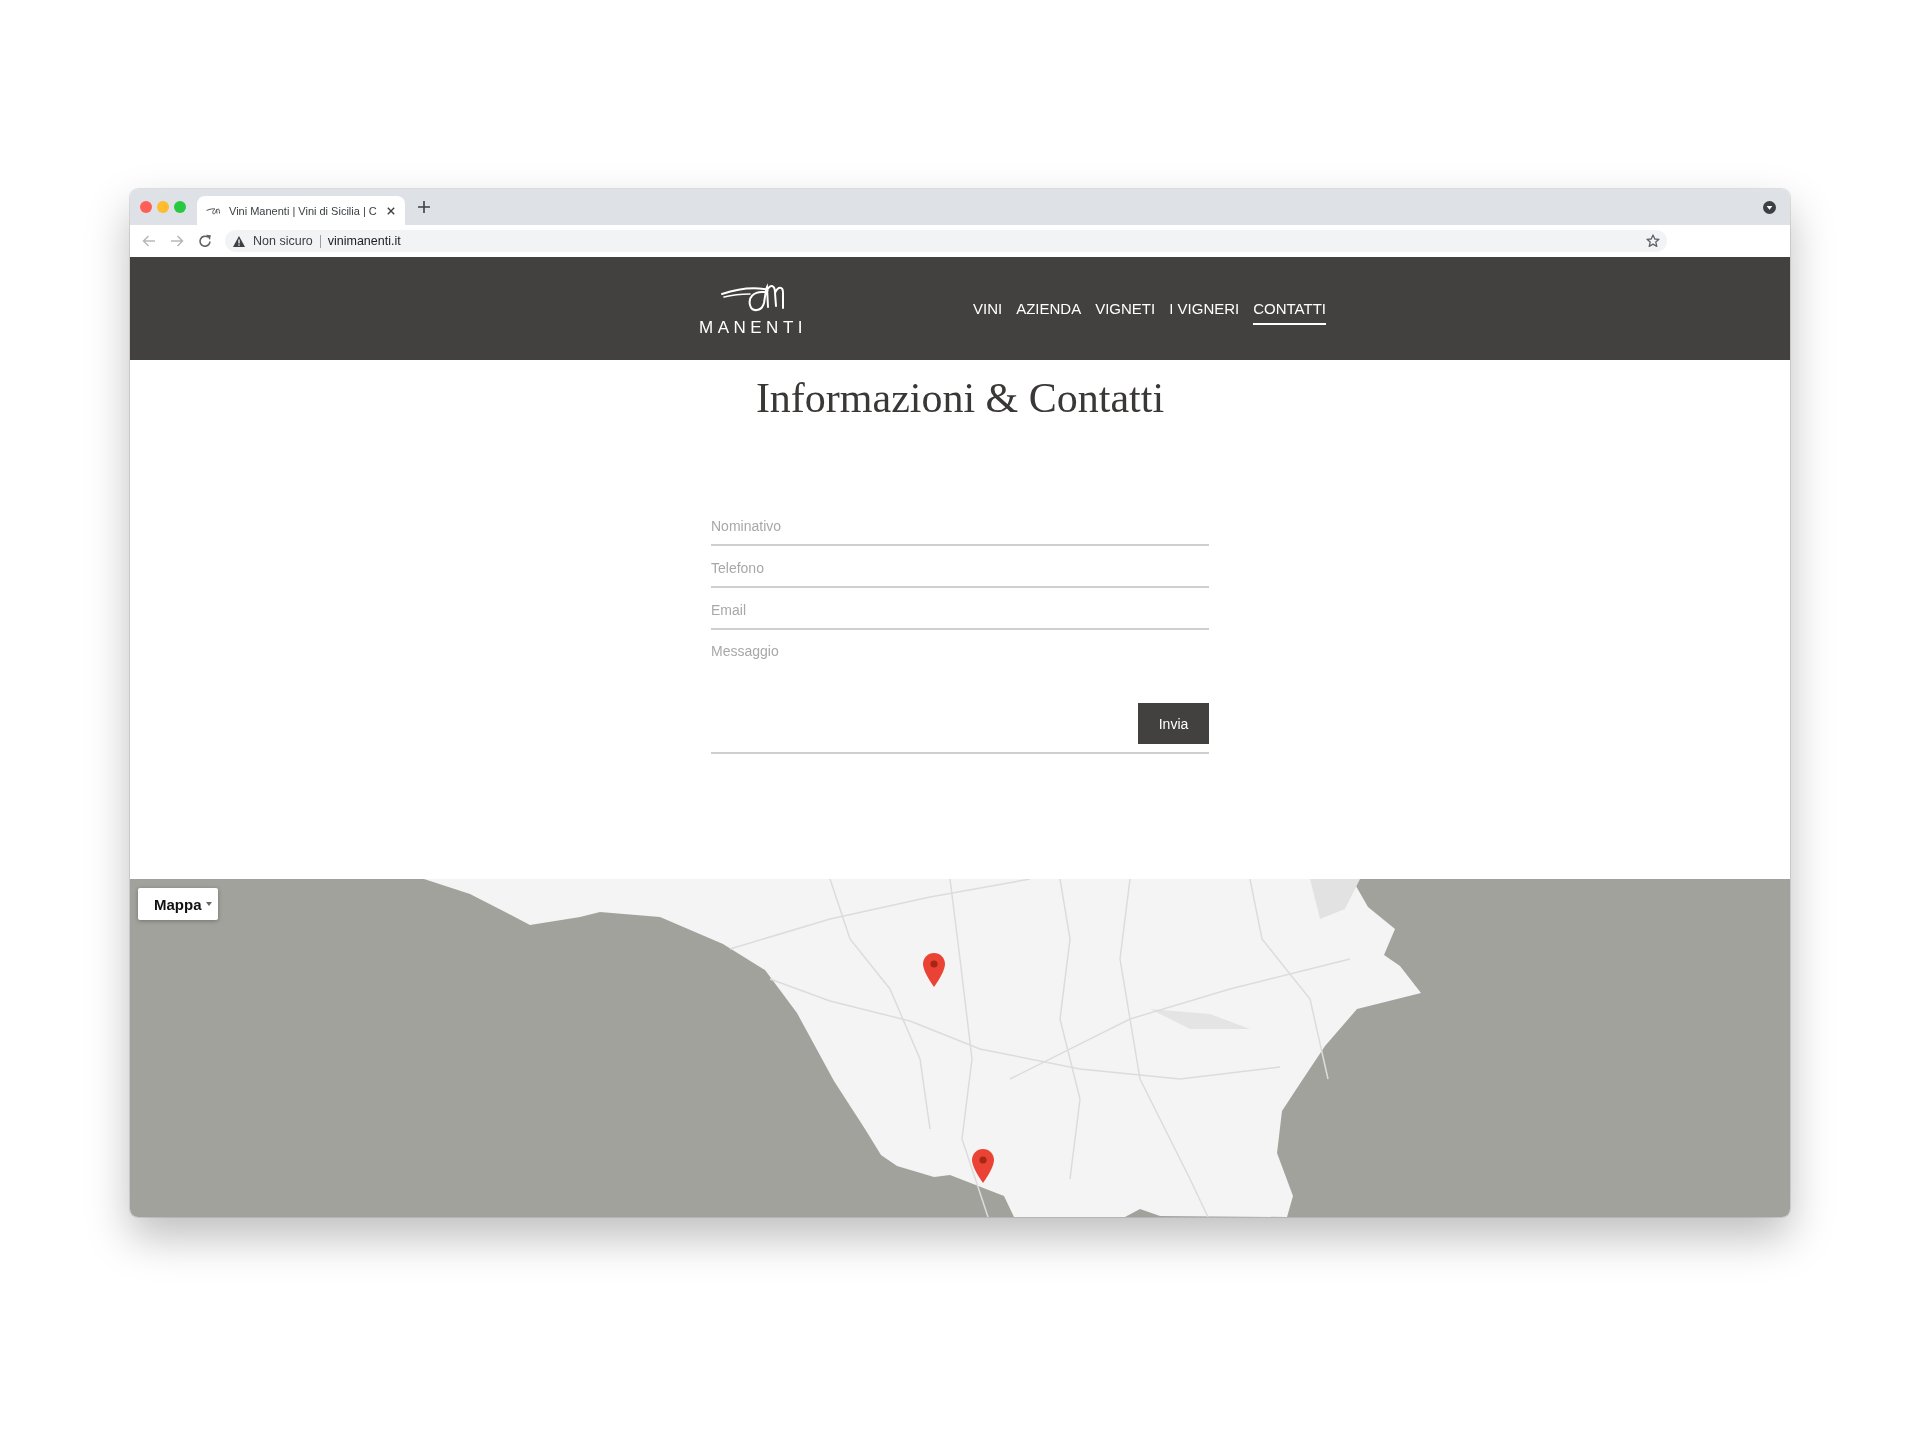  I want to click on page-title: Informazioni & Contatti, so click(960, 398).